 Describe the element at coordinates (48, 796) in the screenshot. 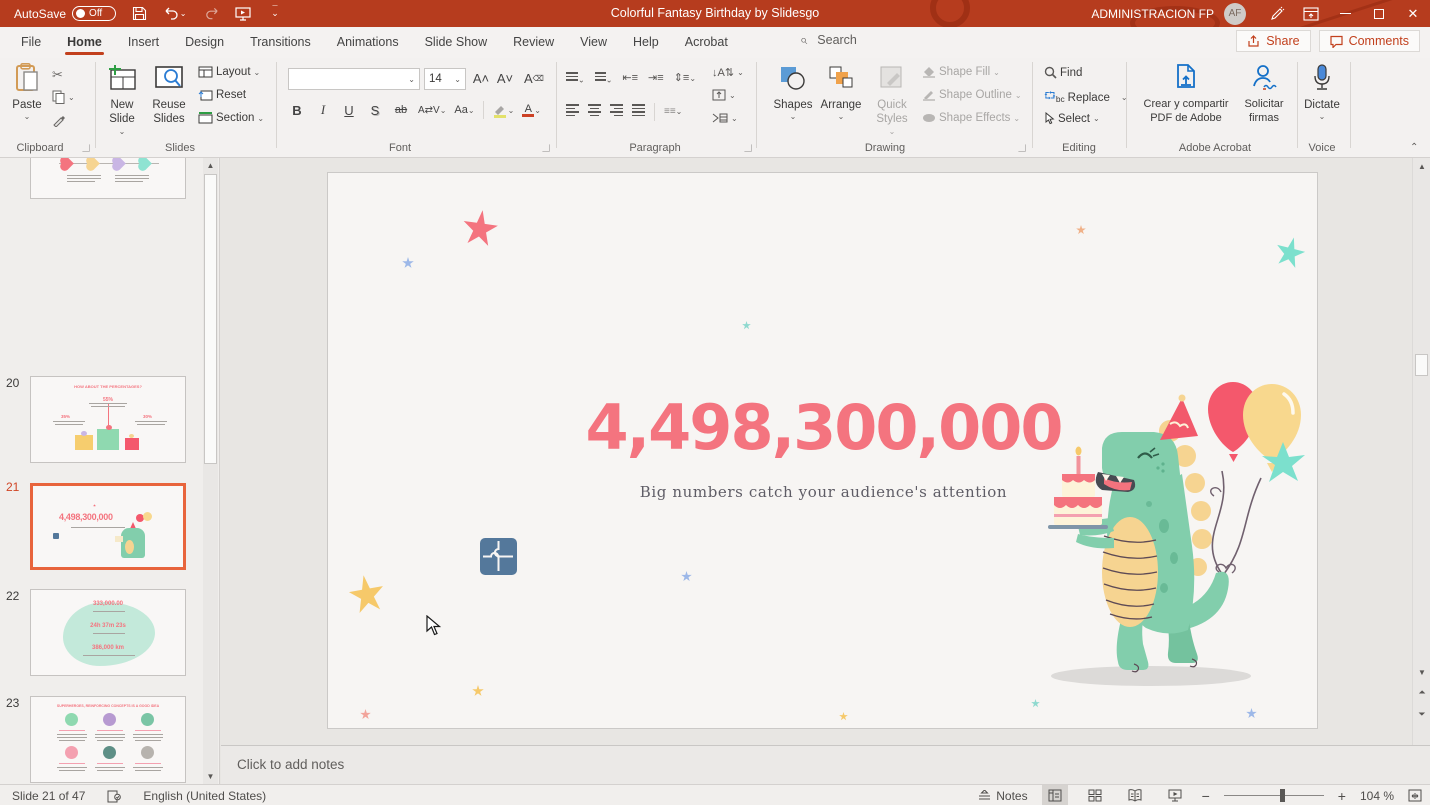

I see `slide-counter: Slide 21 of 47` at that location.